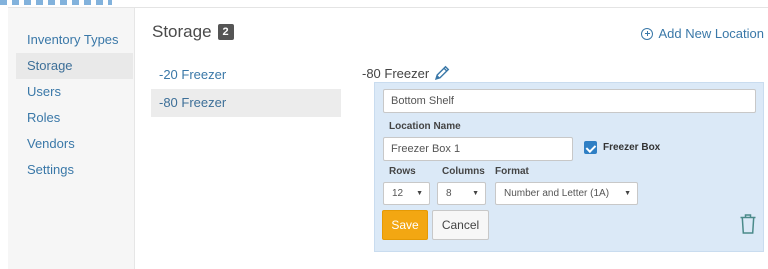  Describe the element at coordinates (748, 224) in the screenshot. I see `trash-icon` at that location.